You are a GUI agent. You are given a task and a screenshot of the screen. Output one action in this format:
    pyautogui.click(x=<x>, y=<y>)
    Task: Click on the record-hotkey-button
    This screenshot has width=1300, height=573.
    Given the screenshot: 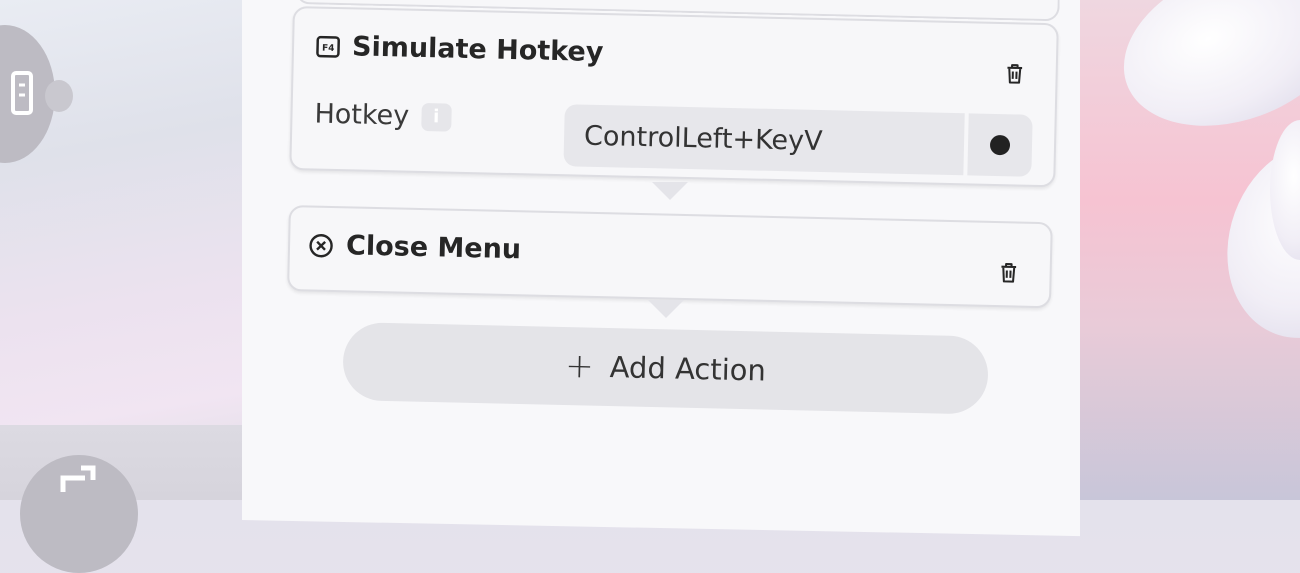 What is the action you would take?
    pyautogui.click(x=1000, y=145)
    